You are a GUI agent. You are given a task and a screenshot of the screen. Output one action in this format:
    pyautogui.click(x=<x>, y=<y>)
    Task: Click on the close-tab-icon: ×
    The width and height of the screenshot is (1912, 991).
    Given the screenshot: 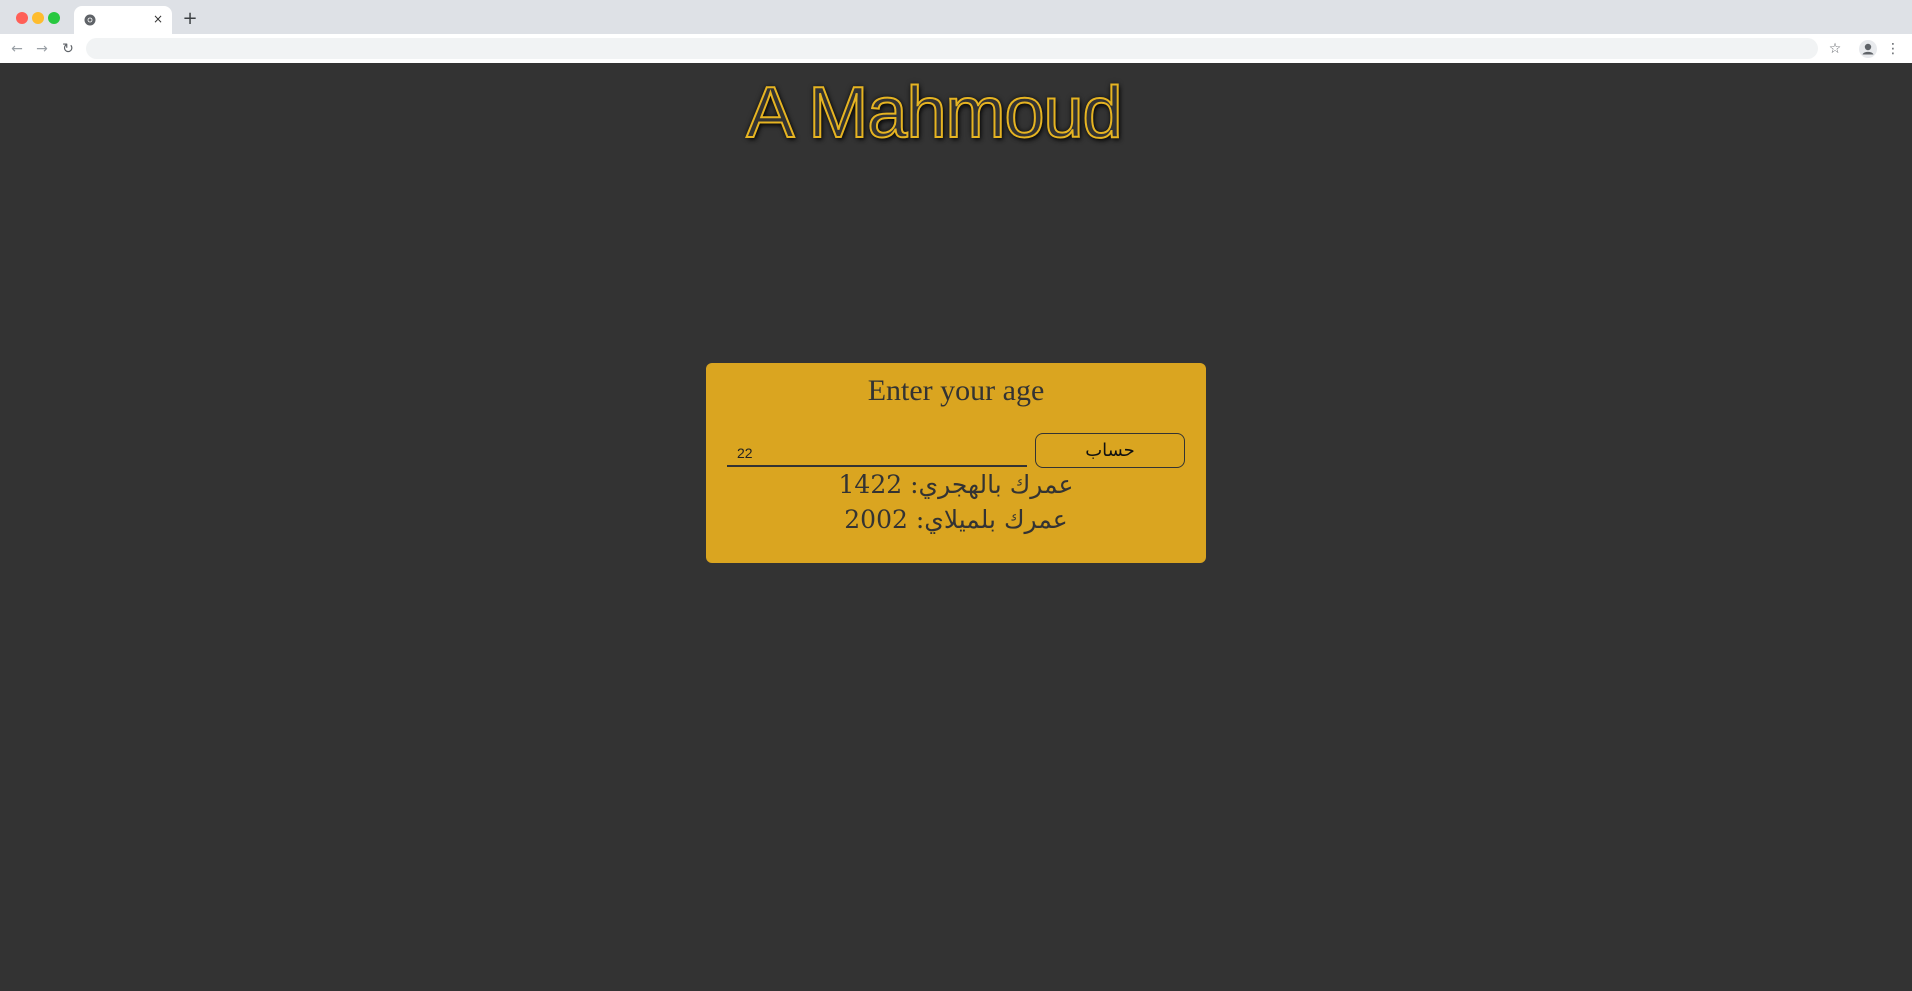 What is the action you would take?
    pyautogui.click(x=158, y=19)
    